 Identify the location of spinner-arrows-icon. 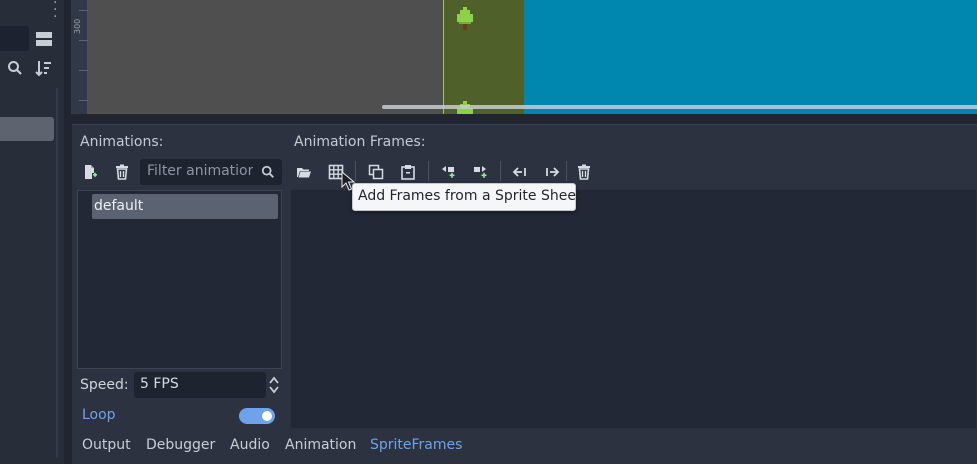
(274, 385).